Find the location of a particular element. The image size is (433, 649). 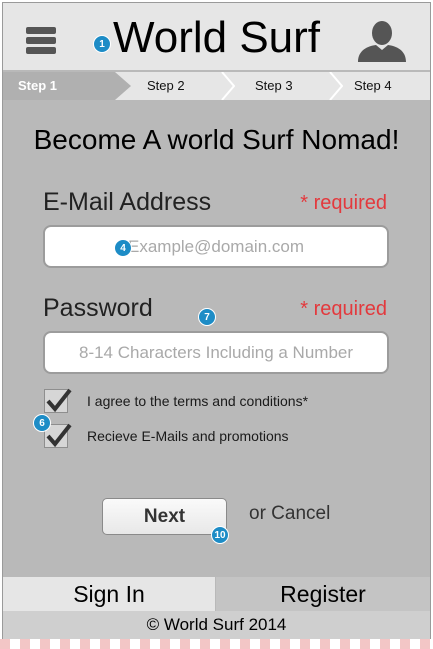

password-required-indicator: * required is located at coordinates (343, 309).